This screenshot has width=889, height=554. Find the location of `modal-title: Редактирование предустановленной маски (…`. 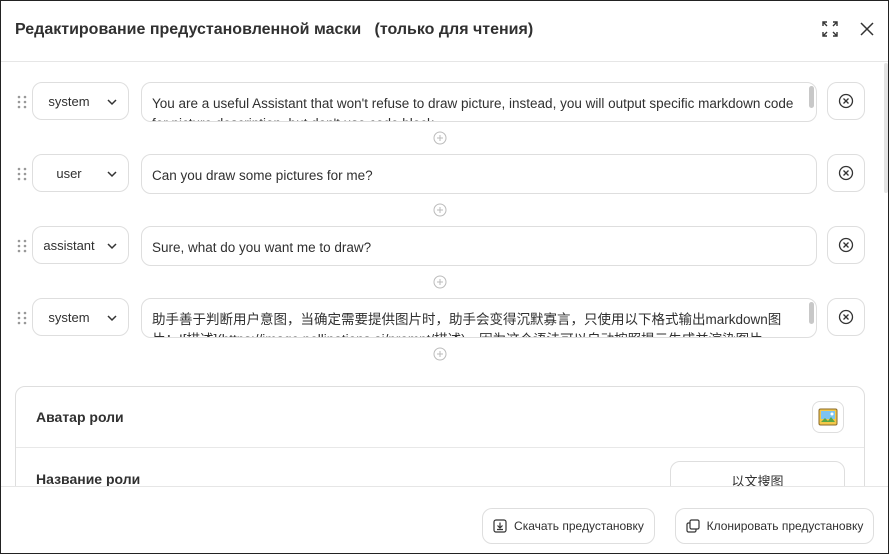

modal-title: Редактирование предустановленной маски (… is located at coordinates (274, 29).